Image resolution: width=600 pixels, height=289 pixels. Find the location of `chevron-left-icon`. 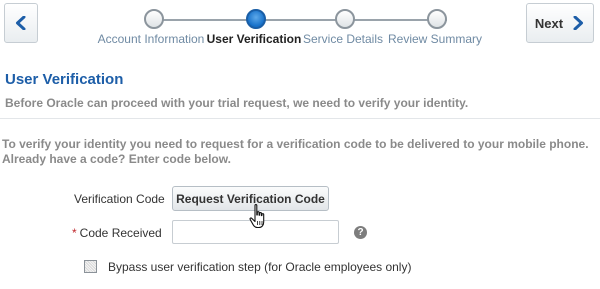

chevron-left-icon is located at coordinates (21, 23).